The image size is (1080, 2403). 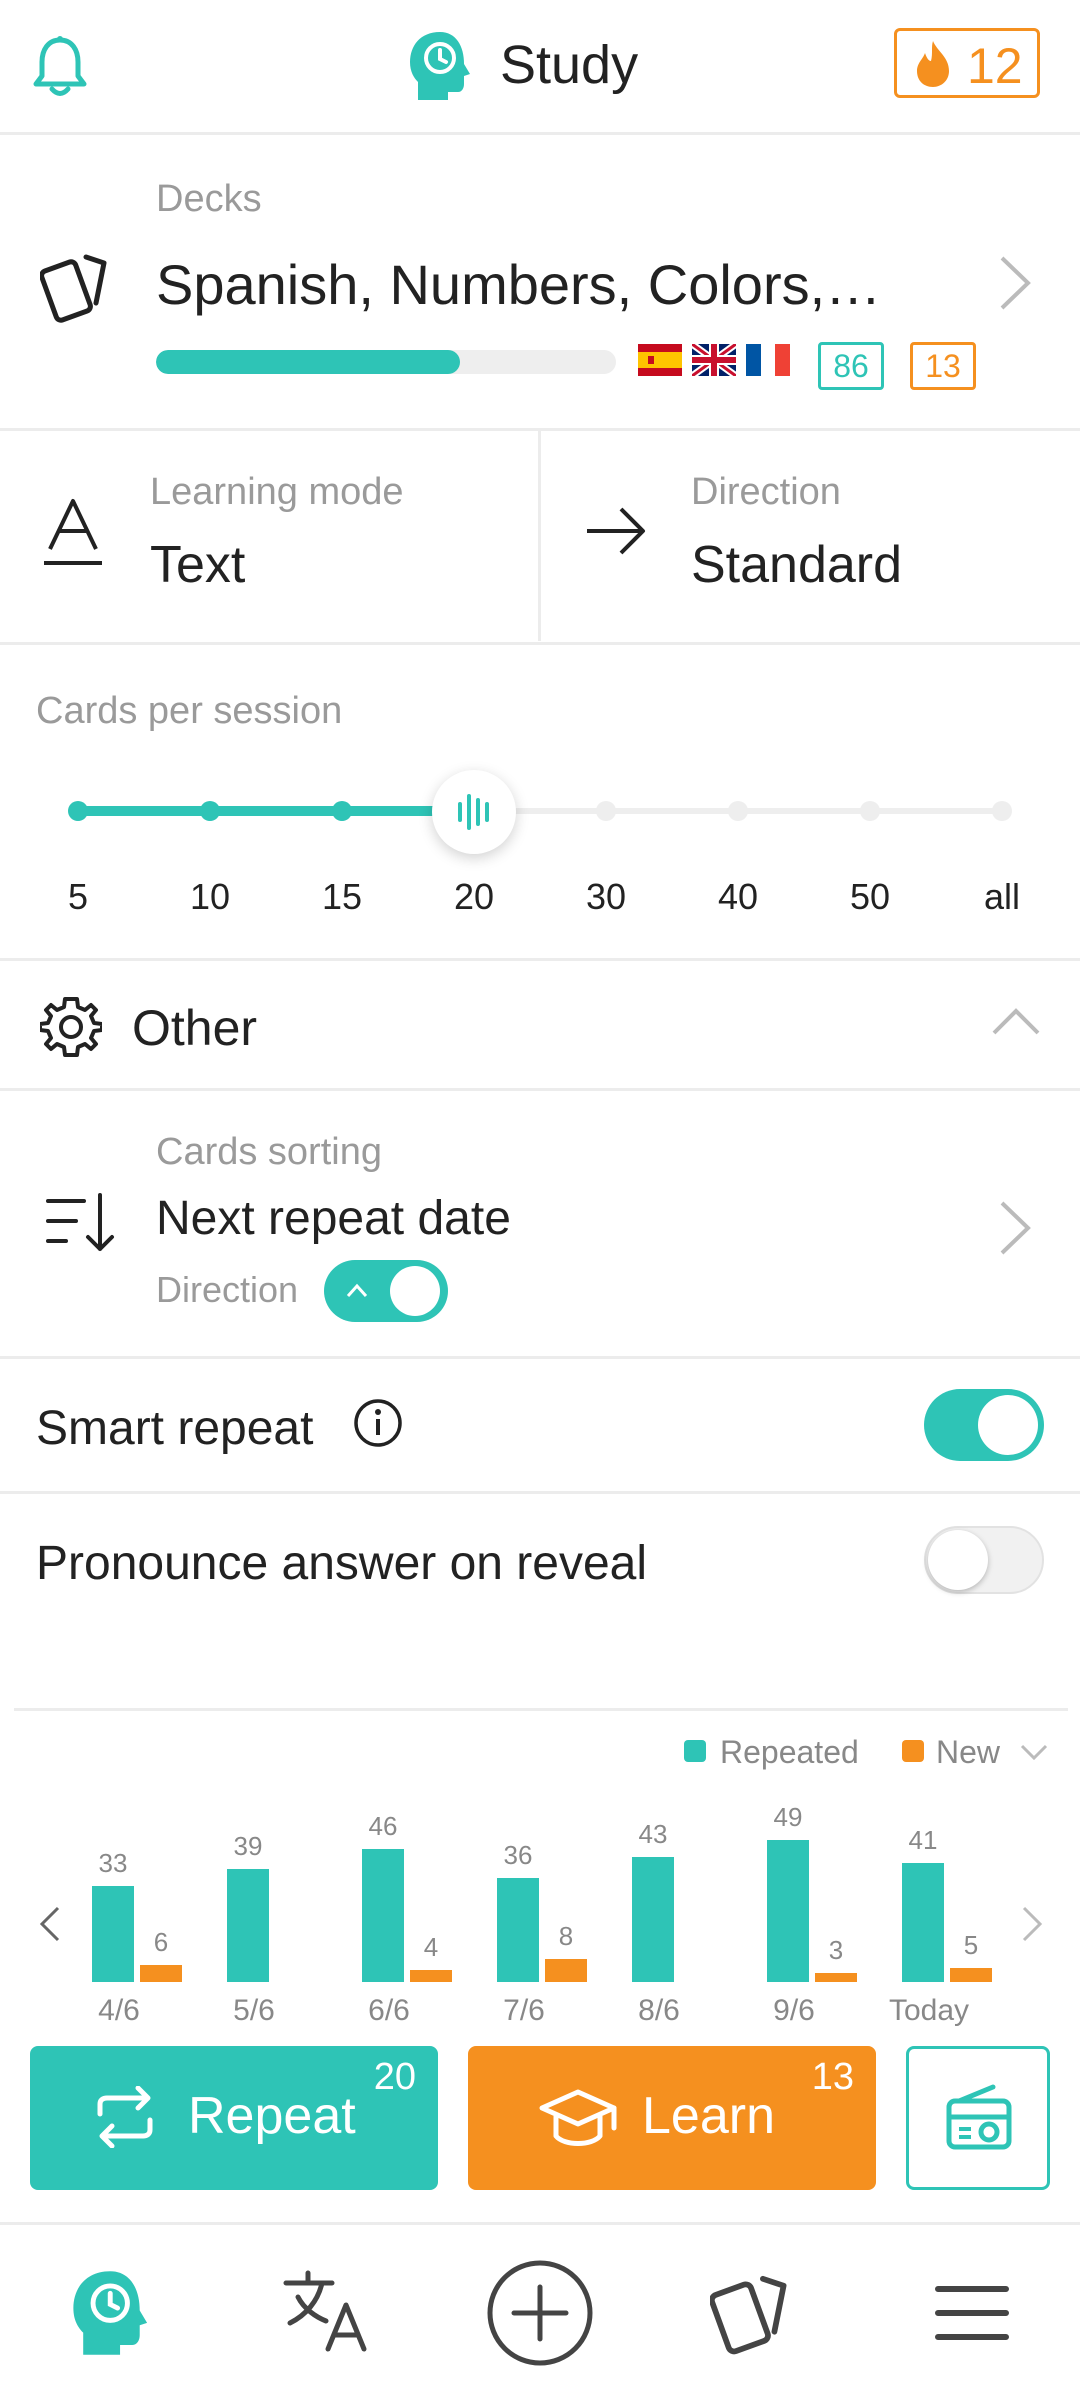 I want to click on graduation-cap-icon, so click(x=578, y=2117).